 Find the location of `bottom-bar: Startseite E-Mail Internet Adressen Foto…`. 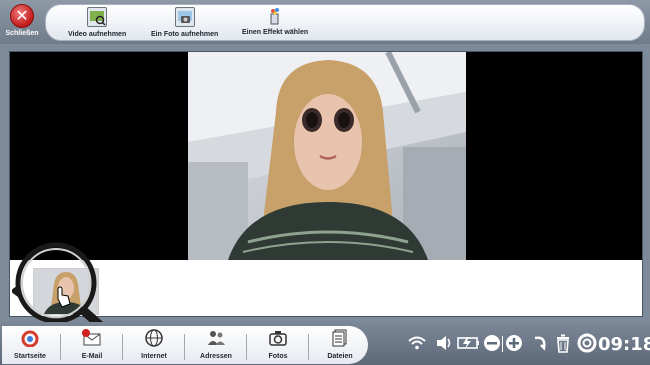

bottom-bar: Startseite E-Mail Internet Adressen Foto… is located at coordinates (325, 343).